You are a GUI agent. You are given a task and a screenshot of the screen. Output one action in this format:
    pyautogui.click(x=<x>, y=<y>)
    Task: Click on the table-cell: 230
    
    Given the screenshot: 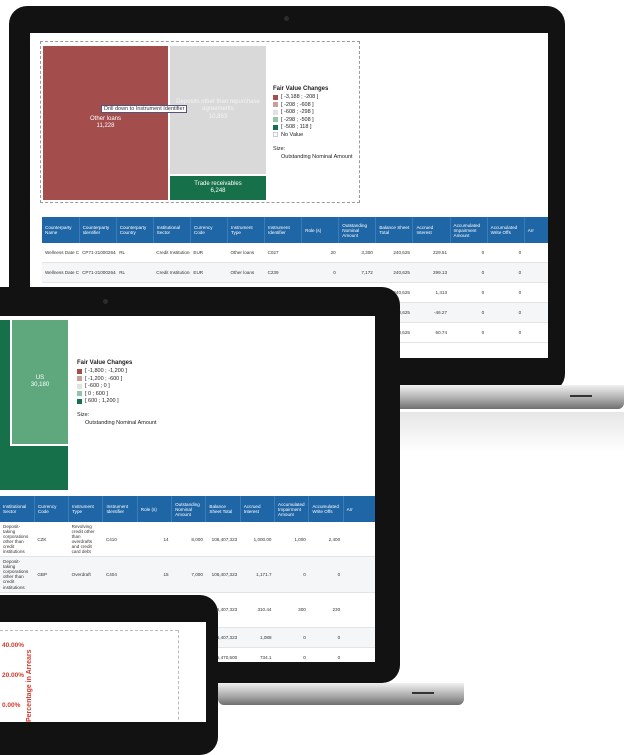 What is the action you would take?
    pyautogui.click(x=326, y=610)
    